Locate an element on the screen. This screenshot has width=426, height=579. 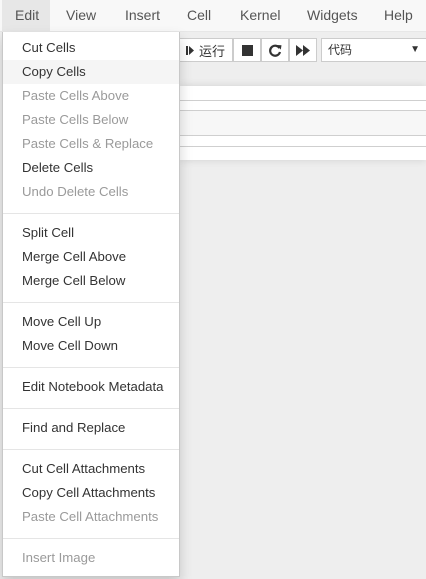
run-button: 运行 is located at coordinates (205, 50).